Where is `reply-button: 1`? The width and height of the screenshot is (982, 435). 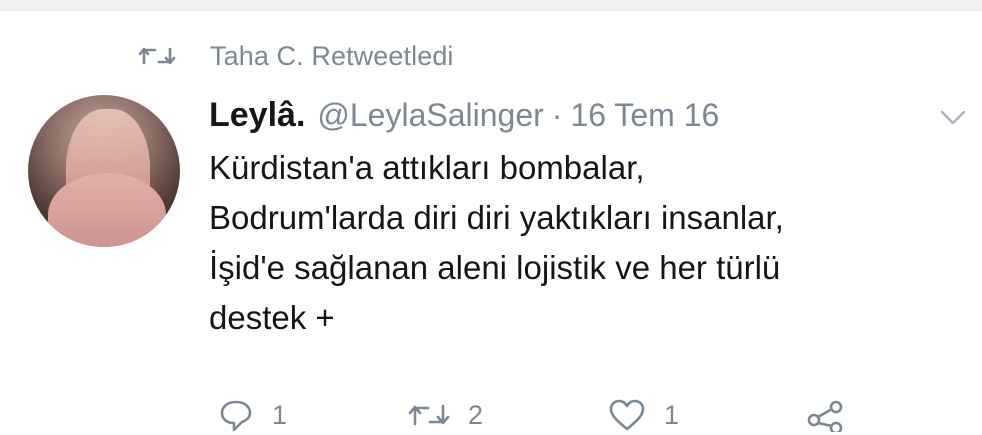 reply-button: 1 is located at coordinates (252, 415).